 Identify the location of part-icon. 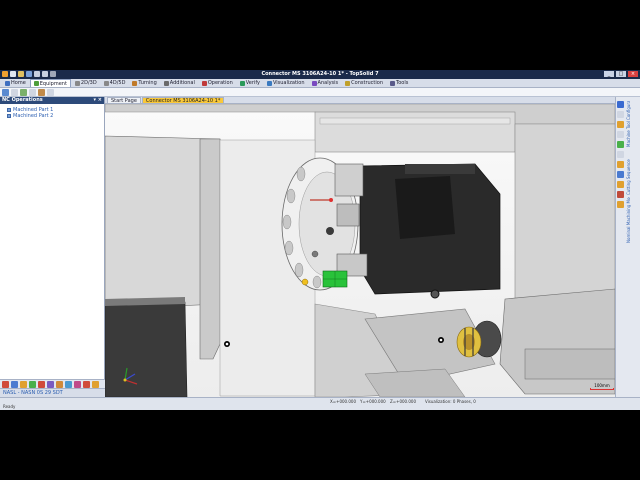
(9, 116).